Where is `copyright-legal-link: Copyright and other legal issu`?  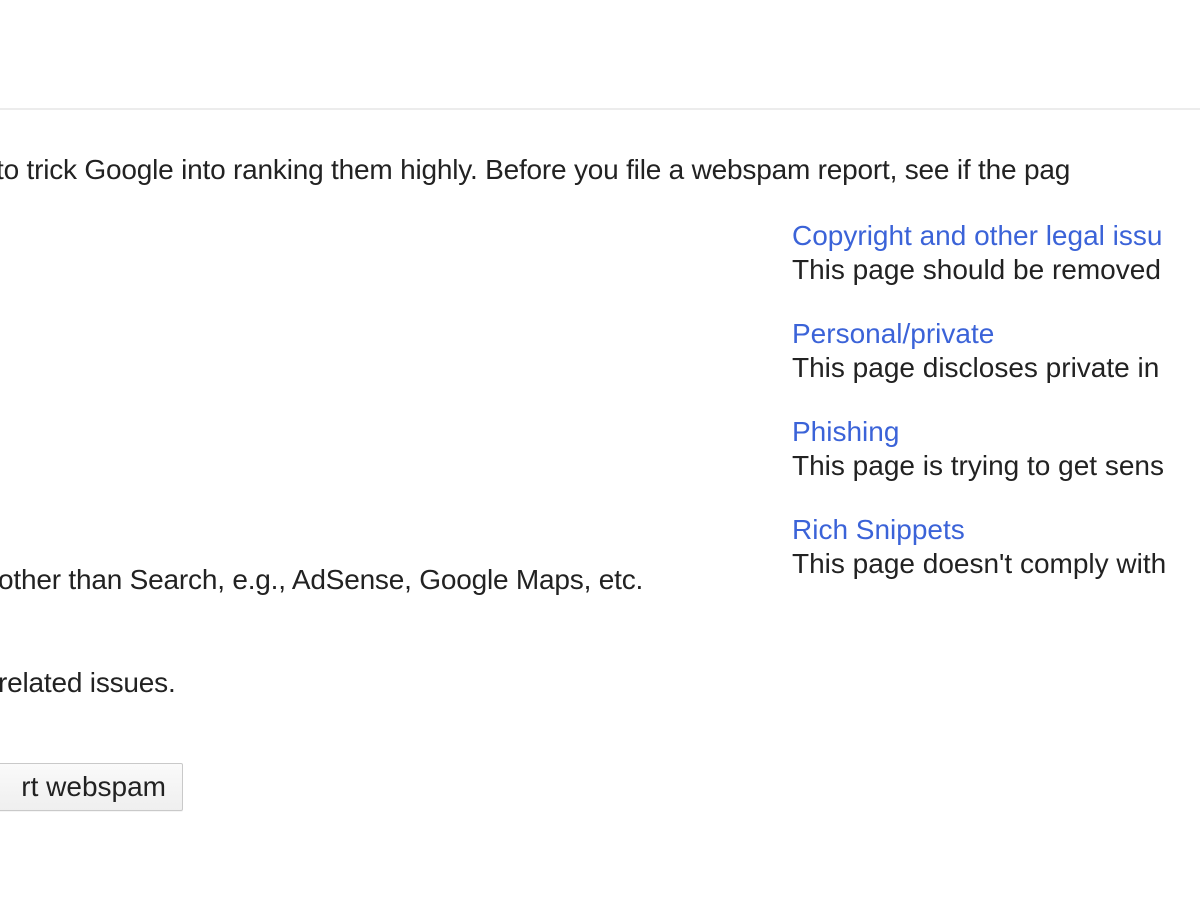
copyright-legal-link: Copyright and other legal issu is located at coordinates (996, 236).